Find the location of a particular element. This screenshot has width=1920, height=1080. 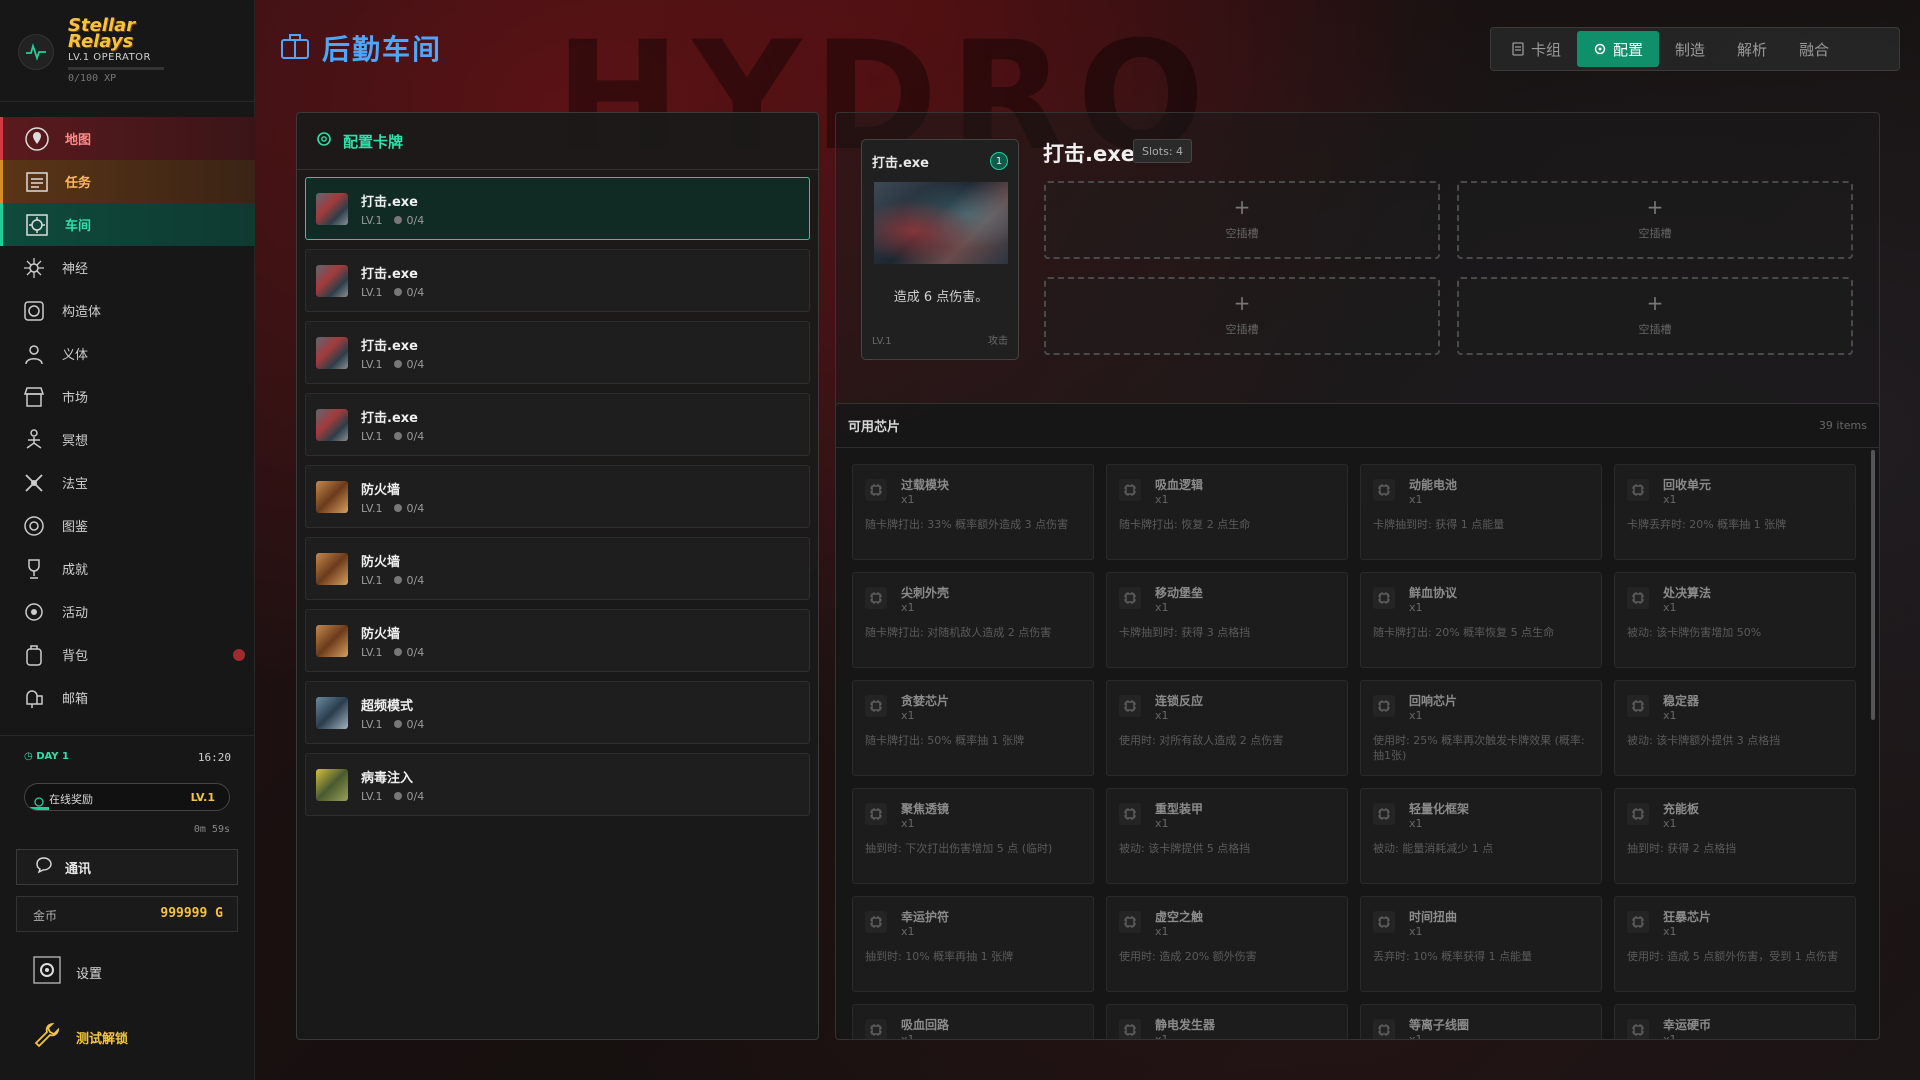

online-reward: 在线奖励 LV.1 is located at coordinates (127, 797).